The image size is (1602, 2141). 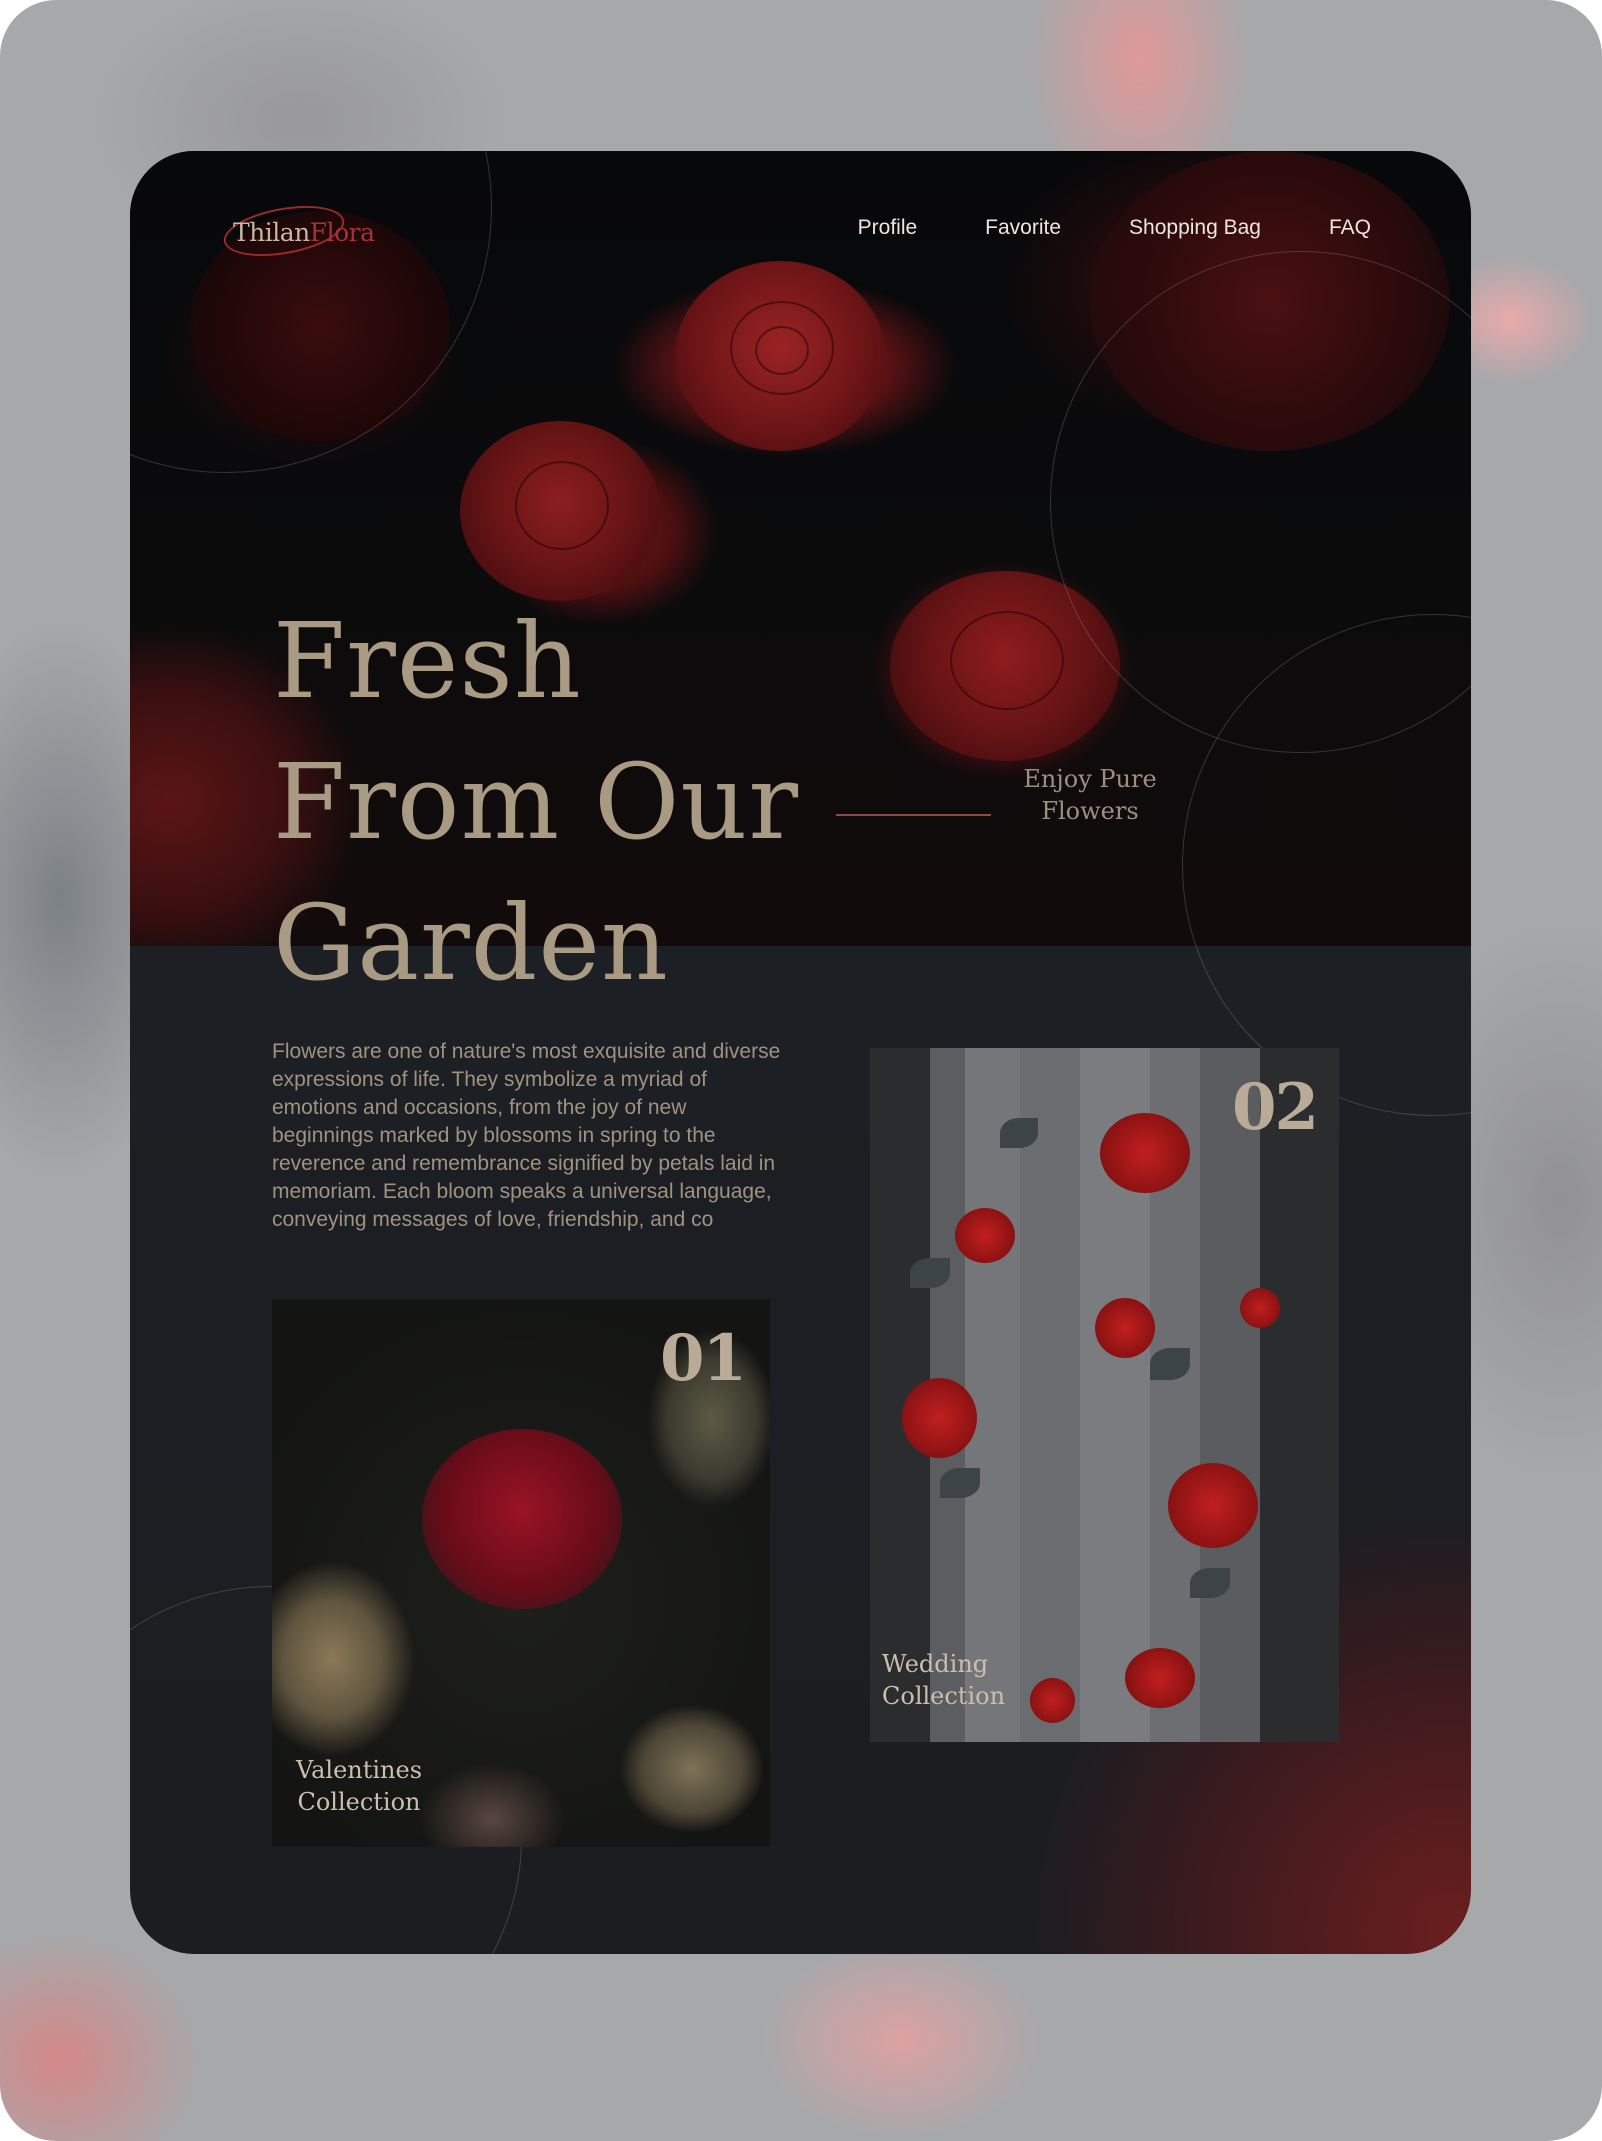 I want to click on brand-logo: ThilanFlora, so click(x=301, y=231).